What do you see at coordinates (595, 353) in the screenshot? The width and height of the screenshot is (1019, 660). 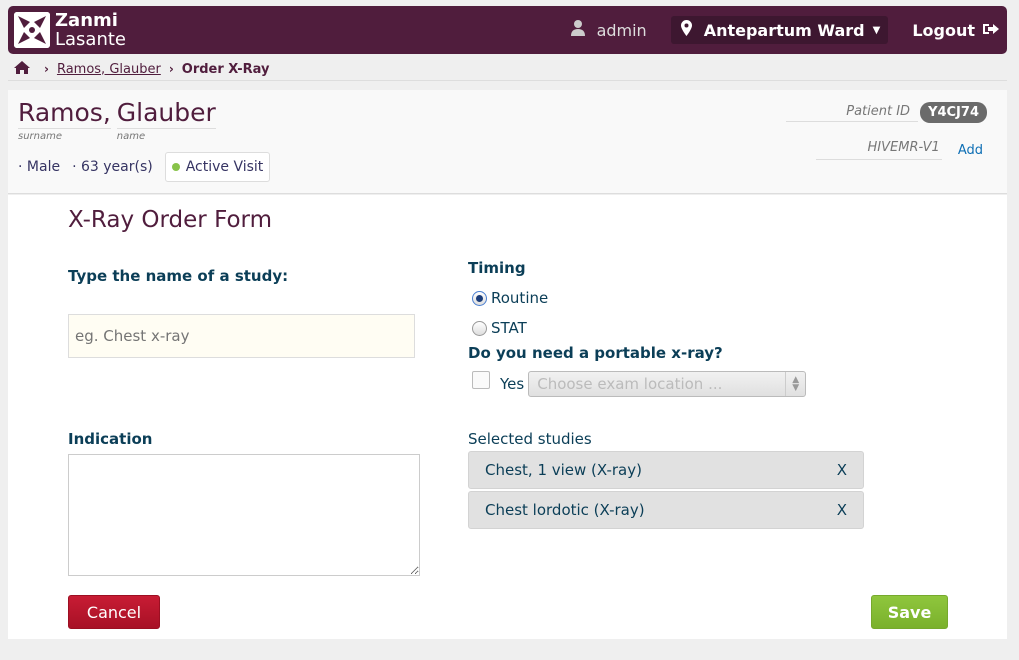 I see `portable-label: Do you need a portable x-ray?` at bounding box center [595, 353].